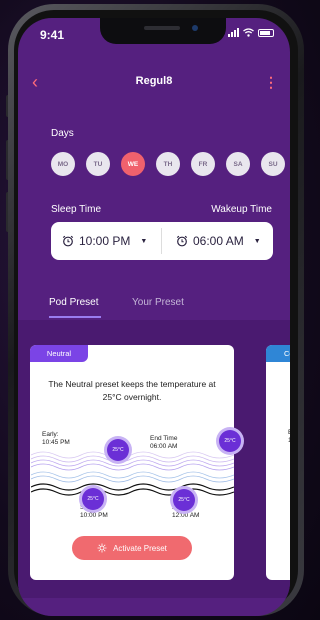 This screenshot has height=620, width=320. Describe the element at coordinates (278, 462) in the screenshot. I see `preset-card-cool: Co Ea10` at that location.